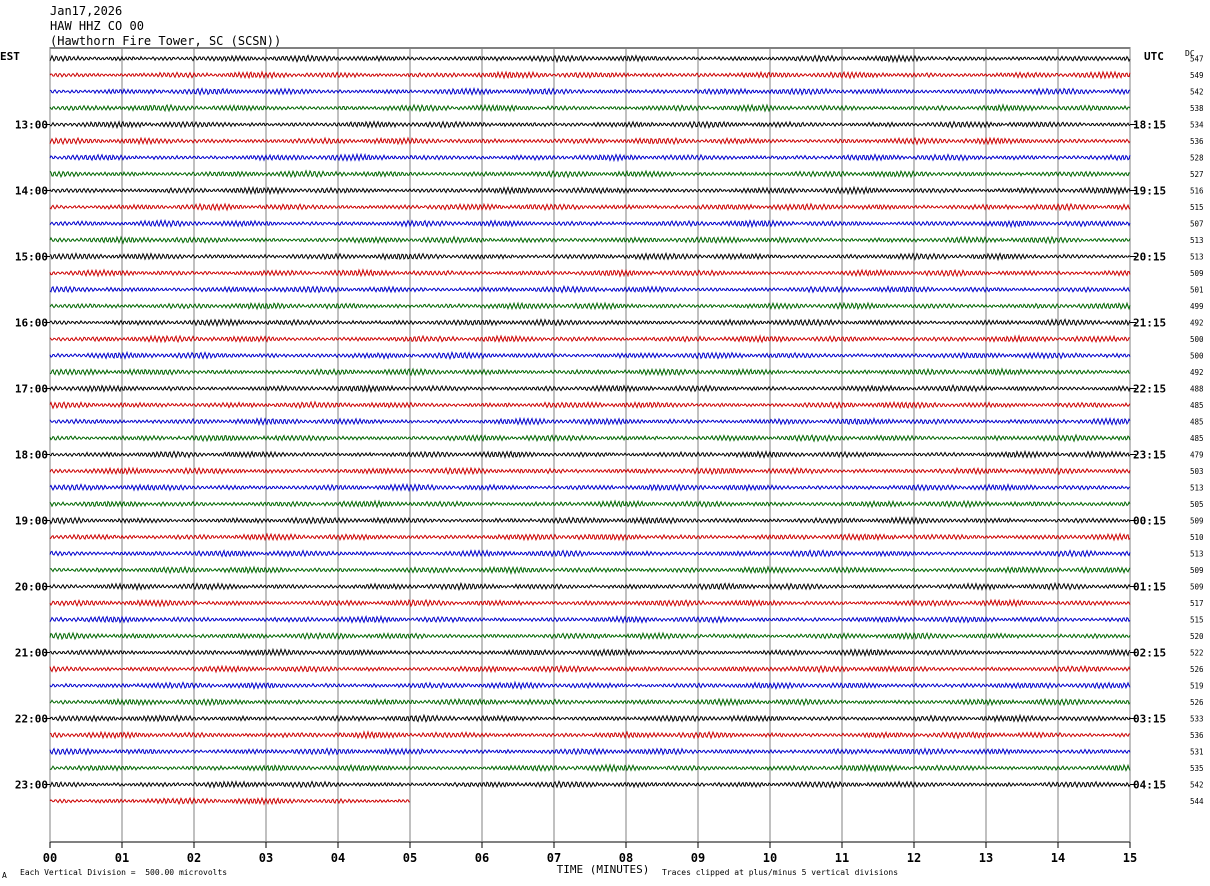 This screenshot has width=1210, height=886. Describe the element at coordinates (914, 858) in the screenshot. I see `x-tick-label: 12` at that location.